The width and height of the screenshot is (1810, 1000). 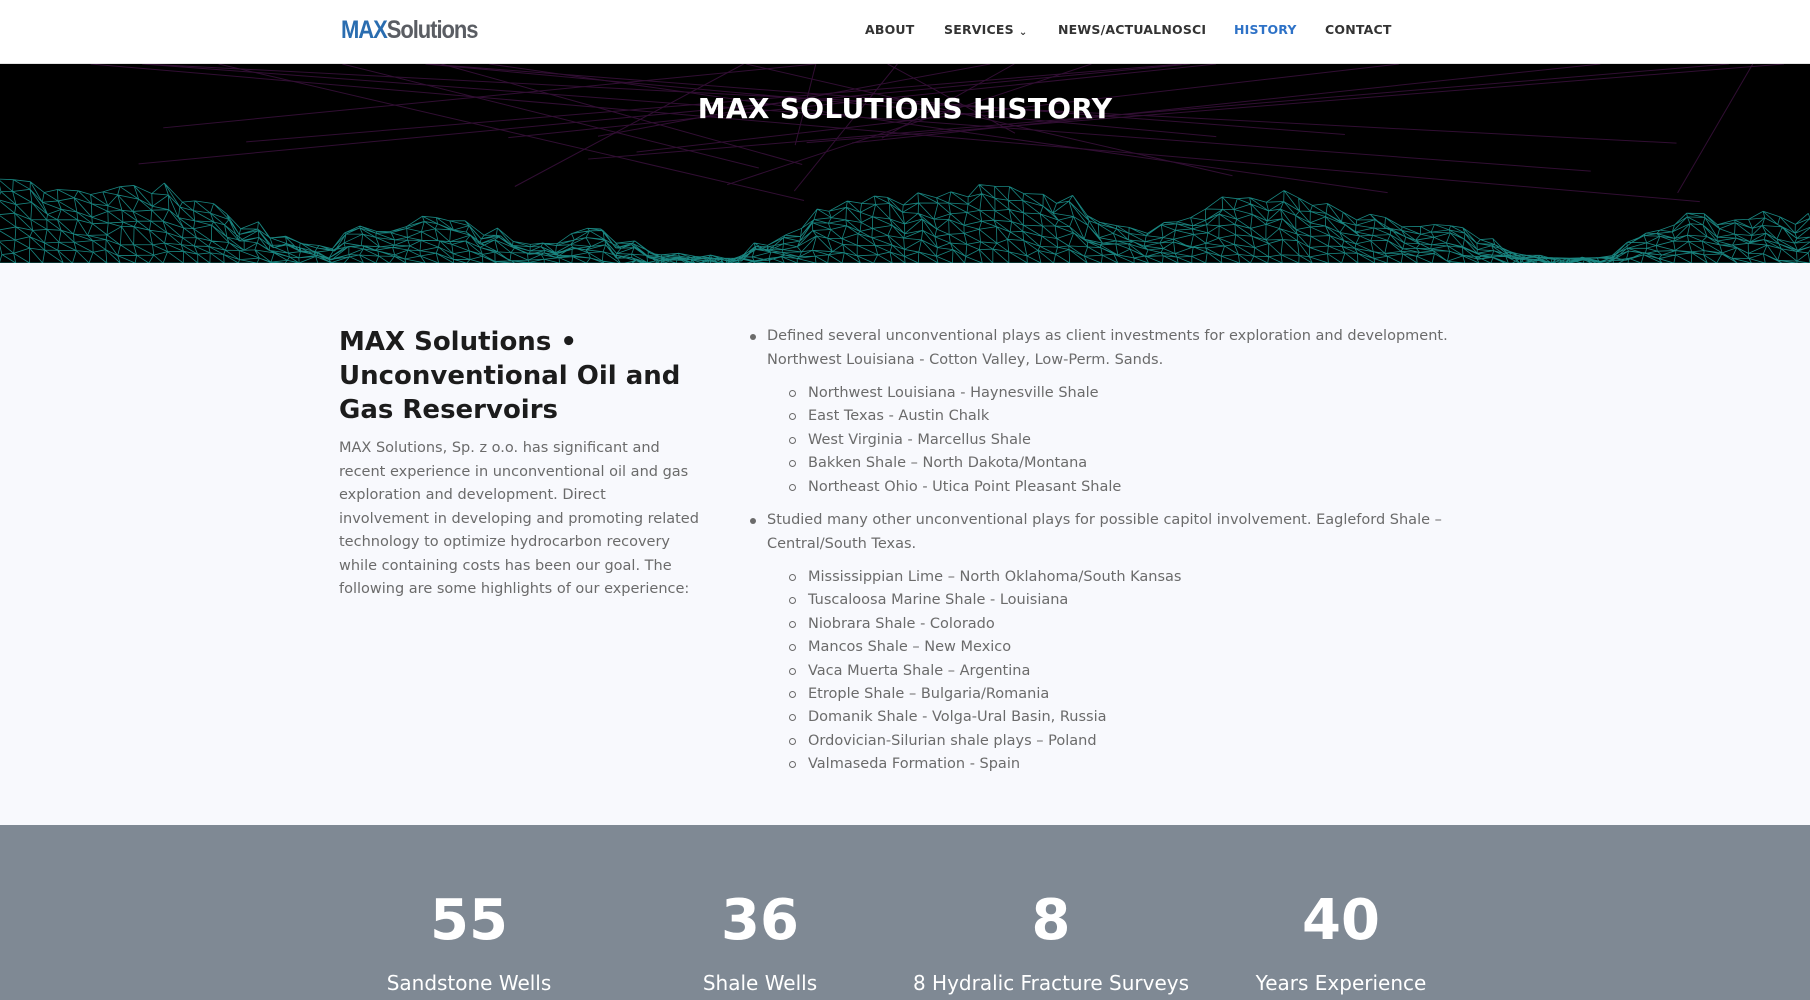 What do you see at coordinates (979, 29) in the screenshot?
I see `nav-services-label: SERVICES` at bounding box center [979, 29].